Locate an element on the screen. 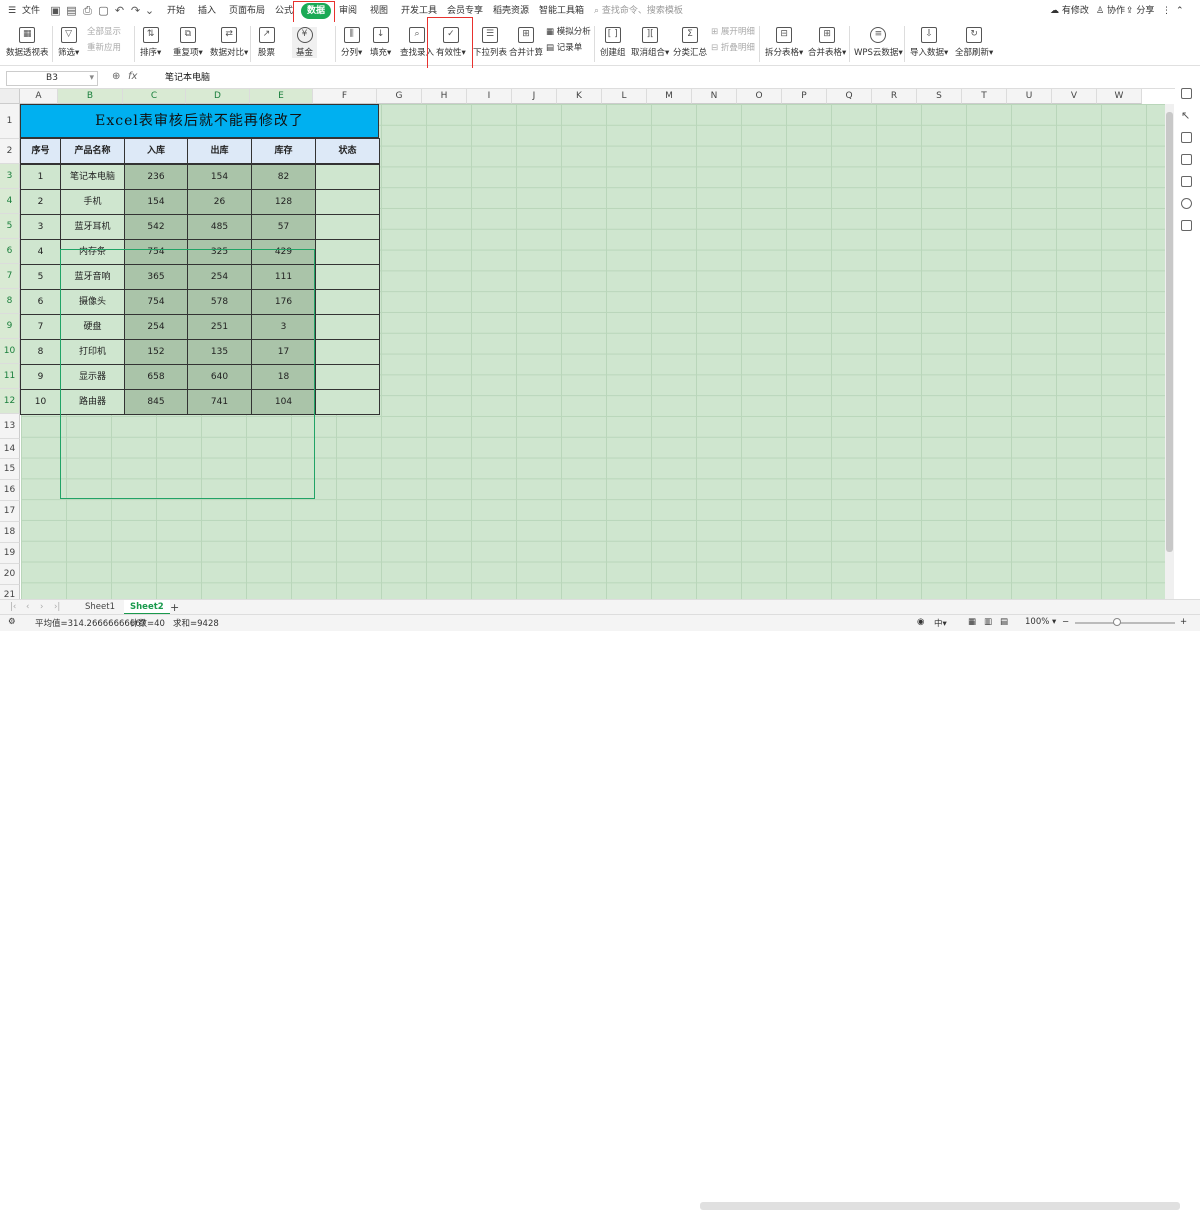  split-table-button: ⊟ 拆分表格▾ is located at coordinates (784, 42).